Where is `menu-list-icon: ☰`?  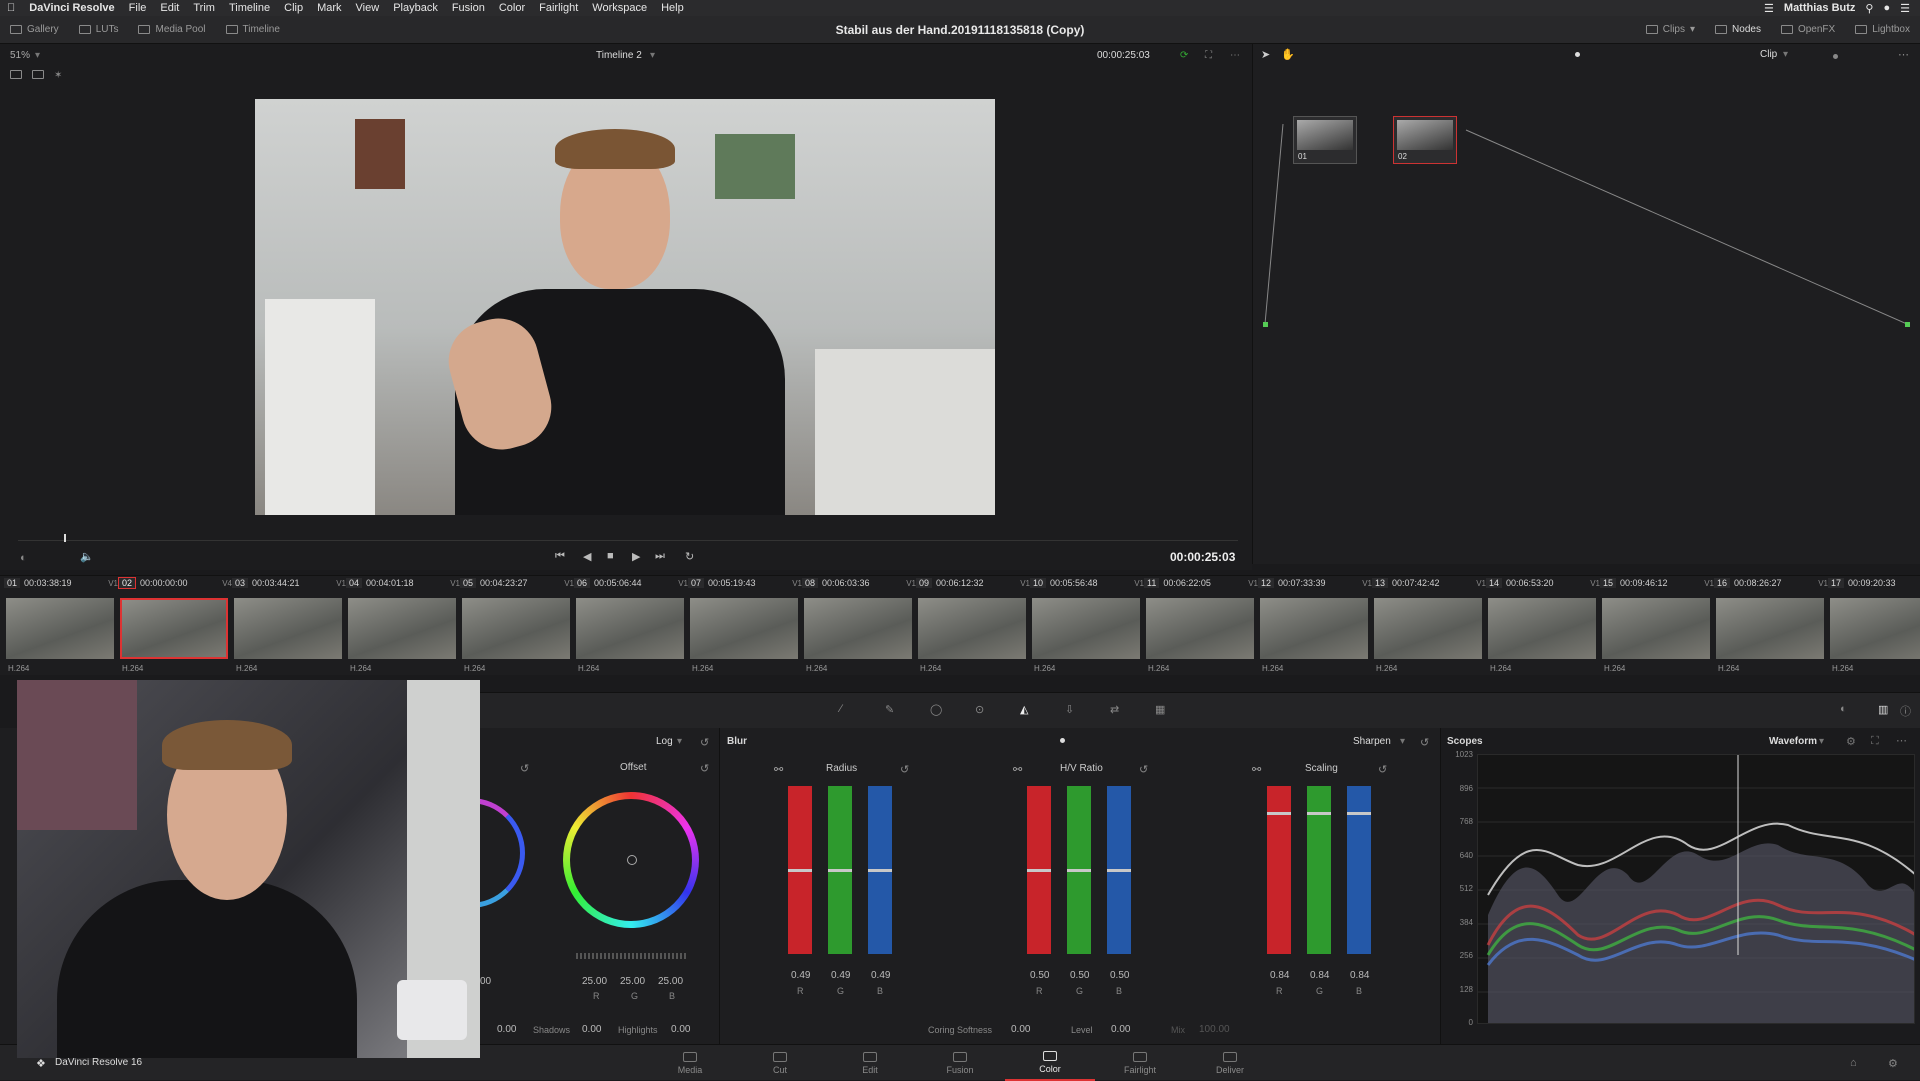
menu-list-icon: ☰ is located at coordinates (1905, 8).